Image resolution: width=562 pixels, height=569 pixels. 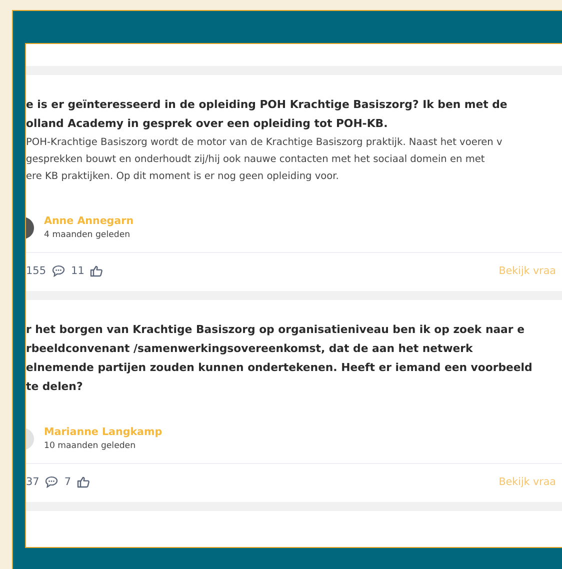 I want to click on question-title: e is er geïnteresseerd in de opleiding POH Krachtige Basiszorg? Ik ben met de olland Academy in gesprek over een opleiding tot POH-KB., so click(x=267, y=114).